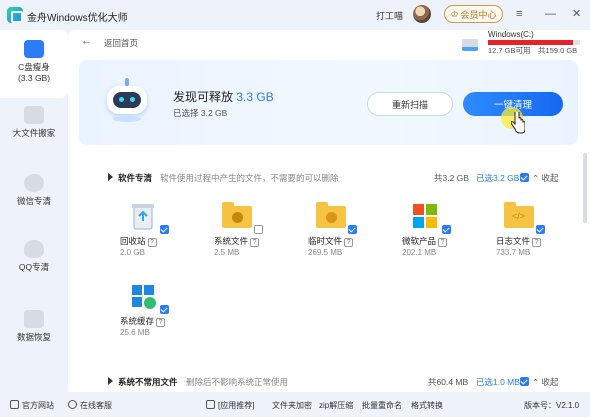  What do you see at coordinates (14, 404) in the screenshot?
I see `home-icon` at bounding box center [14, 404].